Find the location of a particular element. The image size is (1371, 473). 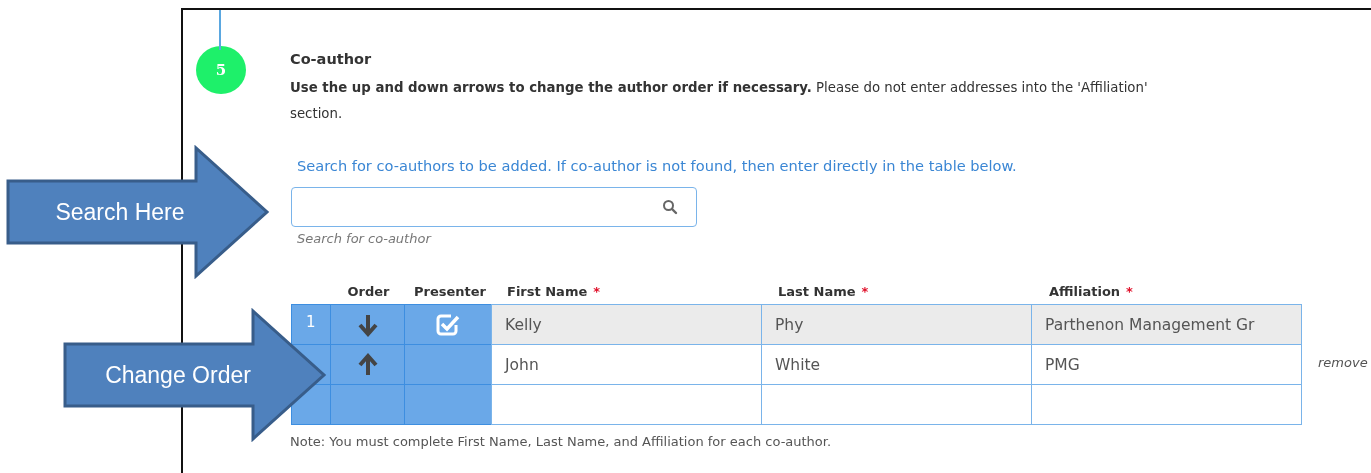

checkbox-icon is located at coordinates (448, 324).